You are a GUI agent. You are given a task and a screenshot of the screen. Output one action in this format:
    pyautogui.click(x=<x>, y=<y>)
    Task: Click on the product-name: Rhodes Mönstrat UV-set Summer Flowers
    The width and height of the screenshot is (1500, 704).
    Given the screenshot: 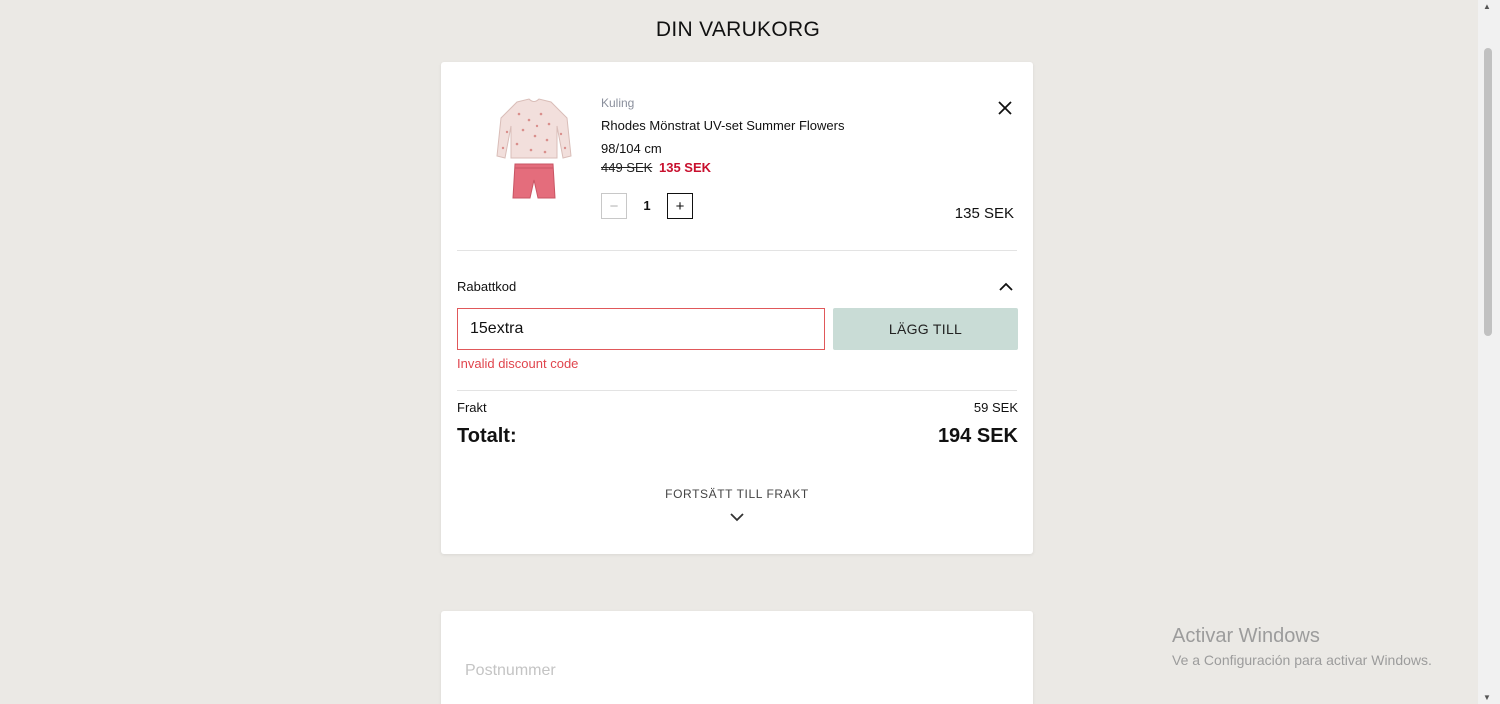 What is the action you would take?
    pyautogui.click(x=722, y=125)
    